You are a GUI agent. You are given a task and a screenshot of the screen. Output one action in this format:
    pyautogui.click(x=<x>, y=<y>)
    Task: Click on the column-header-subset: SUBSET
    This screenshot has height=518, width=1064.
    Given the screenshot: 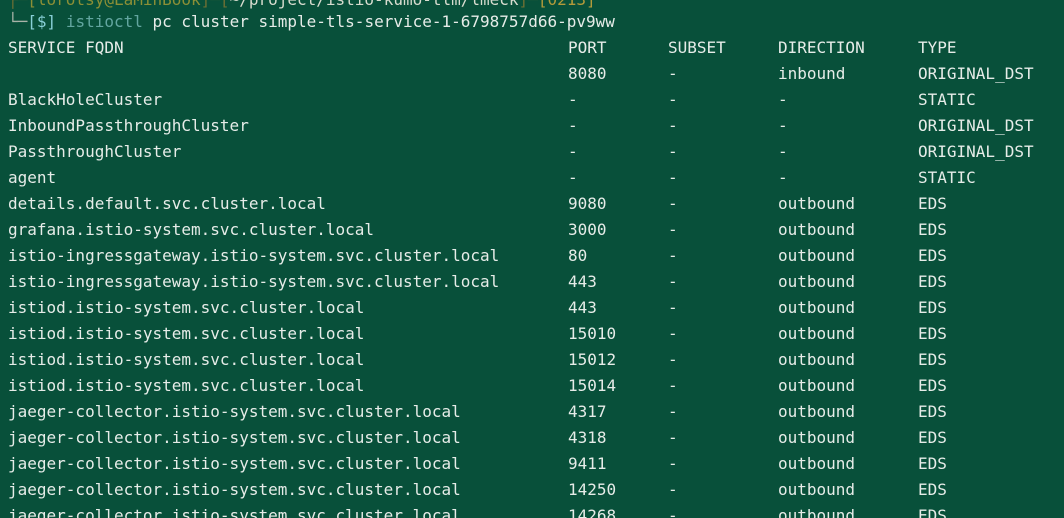 What is the action you would take?
    pyautogui.click(x=697, y=47)
    